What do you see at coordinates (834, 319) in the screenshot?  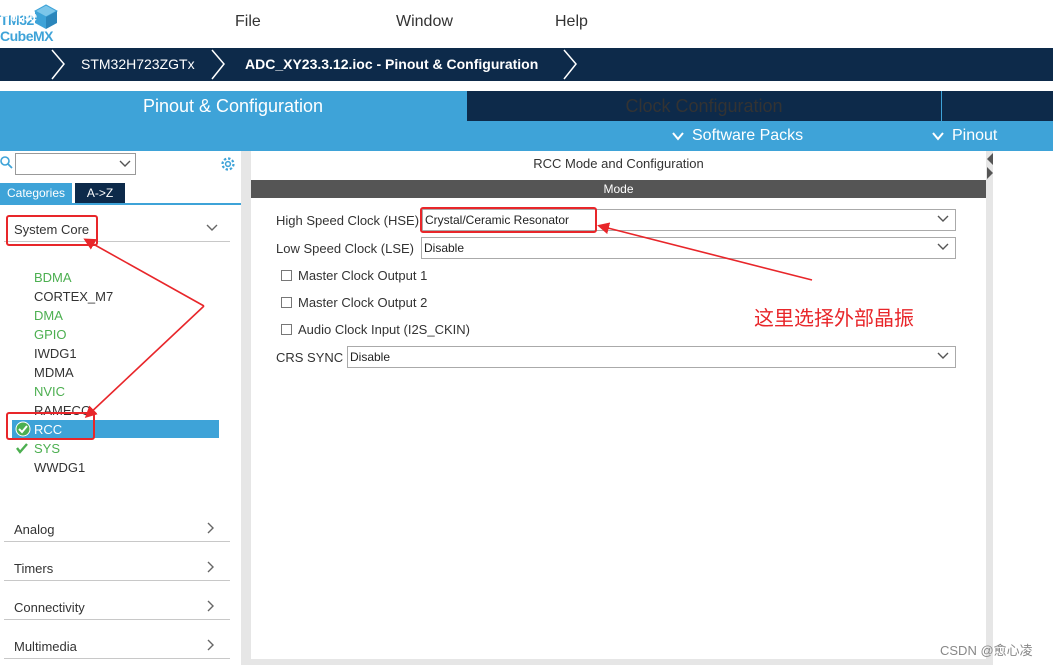 I see `annotation-text: 这里选择外部晶振` at bounding box center [834, 319].